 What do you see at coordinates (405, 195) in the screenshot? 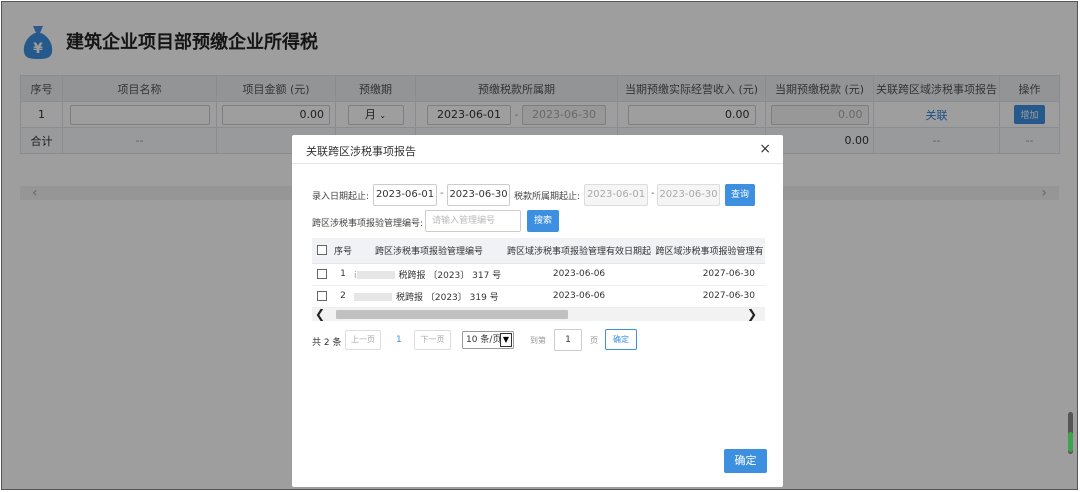
I see `entry-start-date-input: 2023-06-01` at bounding box center [405, 195].